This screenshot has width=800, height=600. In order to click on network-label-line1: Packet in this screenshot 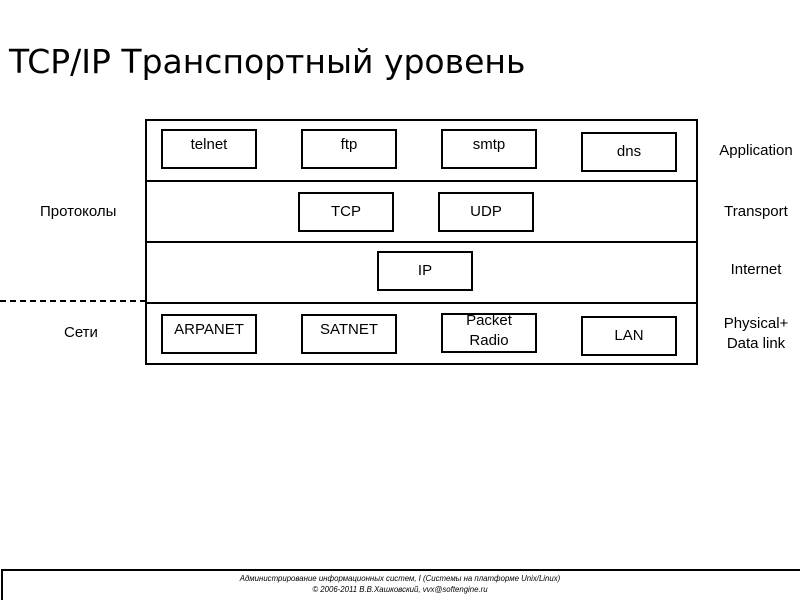, I will do `click(489, 320)`.